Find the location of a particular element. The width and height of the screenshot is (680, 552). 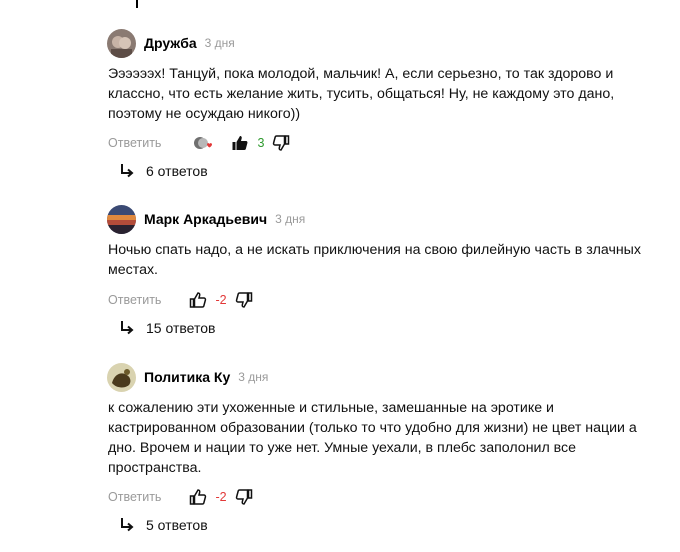

author-name: Политика Ку is located at coordinates (187, 377).